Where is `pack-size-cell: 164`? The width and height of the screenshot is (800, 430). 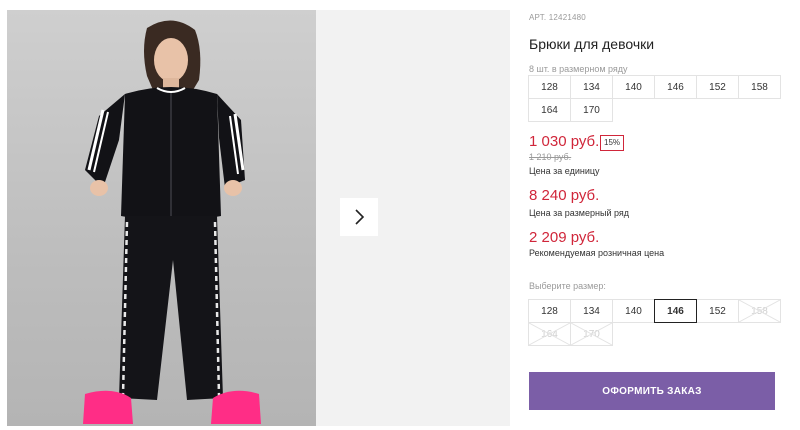 pack-size-cell: 164 is located at coordinates (549, 110).